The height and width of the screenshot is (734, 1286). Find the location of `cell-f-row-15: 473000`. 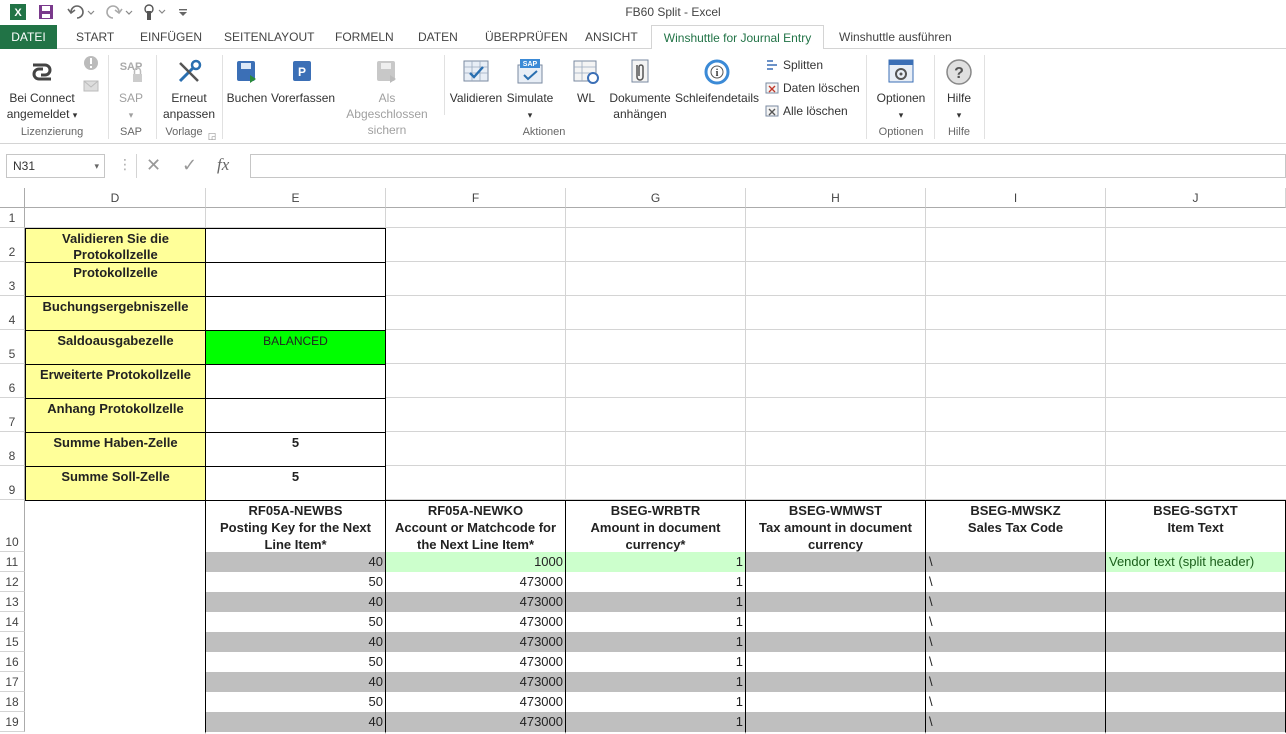

cell-f-row-15: 473000 is located at coordinates (475, 642).